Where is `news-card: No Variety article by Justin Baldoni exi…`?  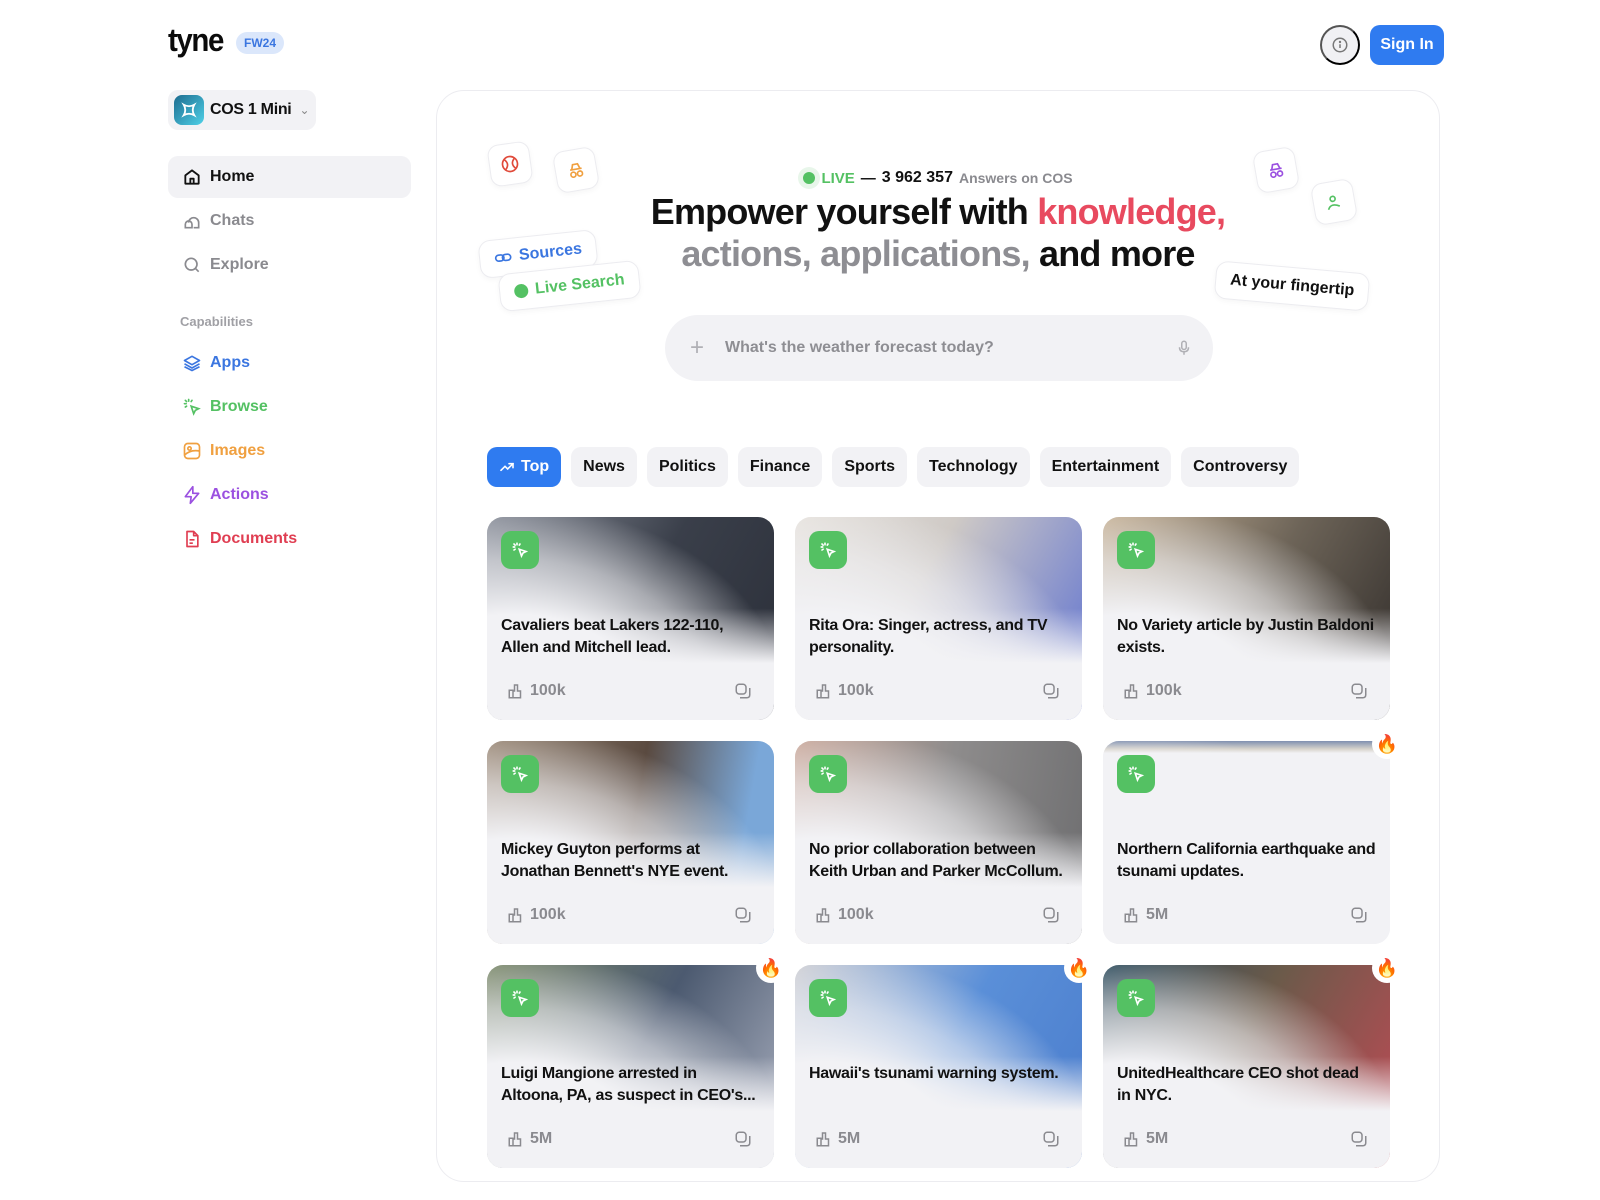 news-card: No Variety article by Justin Baldoni exi… is located at coordinates (1246, 618).